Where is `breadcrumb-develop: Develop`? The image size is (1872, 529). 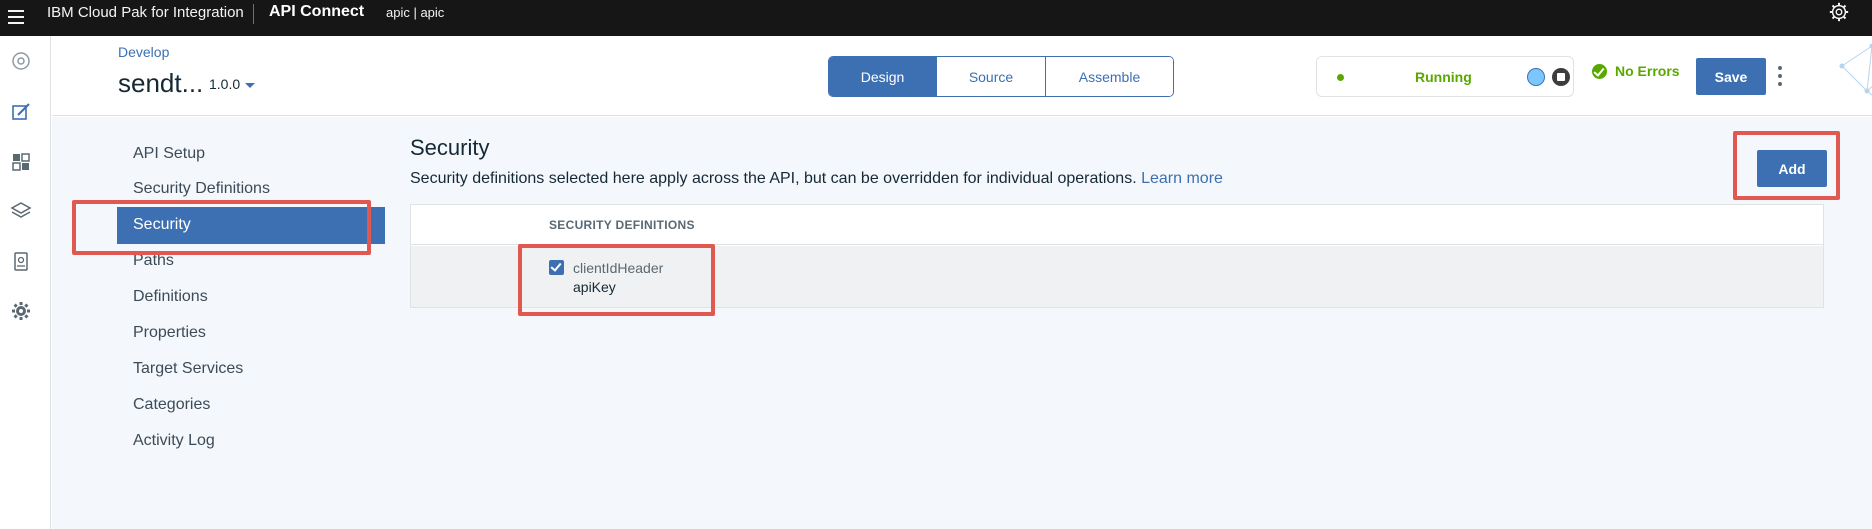
breadcrumb-develop: Develop is located at coordinates (143, 52).